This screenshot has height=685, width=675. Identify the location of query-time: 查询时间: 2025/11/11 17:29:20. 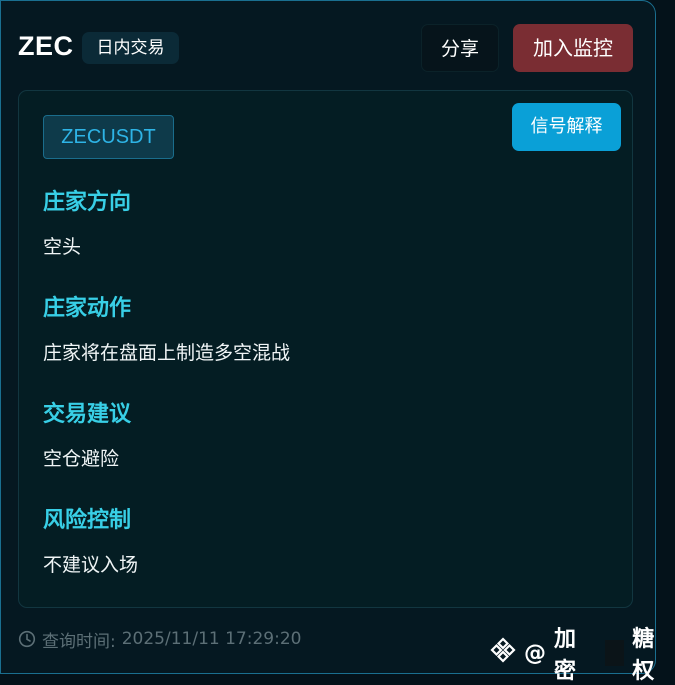
(160, 639).